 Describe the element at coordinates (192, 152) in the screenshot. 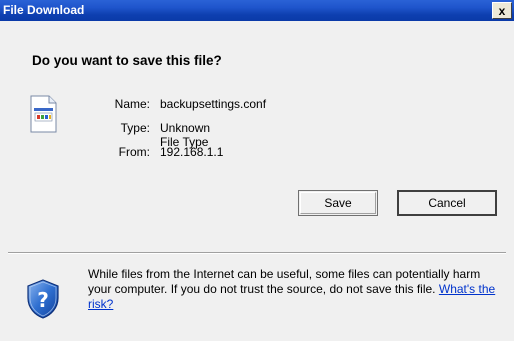

I see `from-value: 192.168.1.1` at that location.